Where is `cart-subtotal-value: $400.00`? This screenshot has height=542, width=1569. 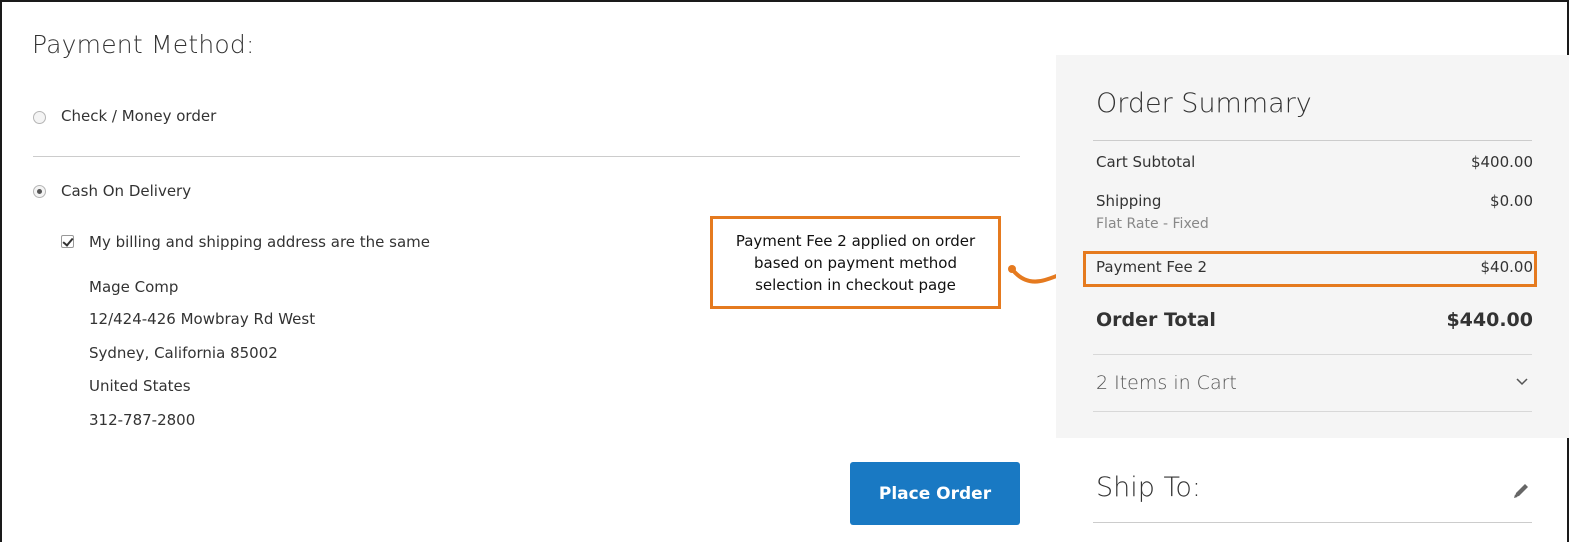
cart-subtotal-value: $400.00 is located at coordinates (1501, 162).